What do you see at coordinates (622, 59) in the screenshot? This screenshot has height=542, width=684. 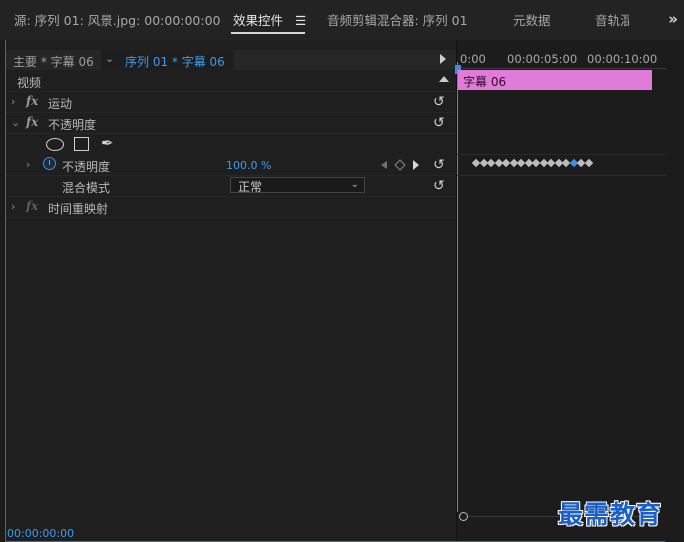 I see `ruler-label-10s: 00:00:10:00` at bounding box center [622, 59].